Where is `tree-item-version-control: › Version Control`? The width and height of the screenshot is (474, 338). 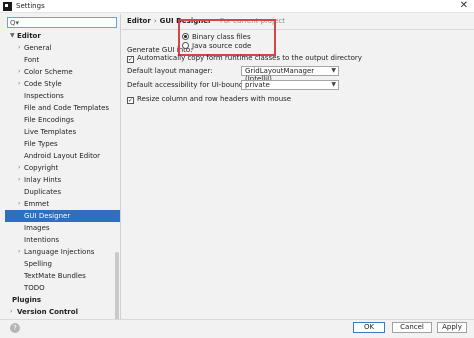
tree-item-version-control: › Version Control is located at coordinates (62, 312).